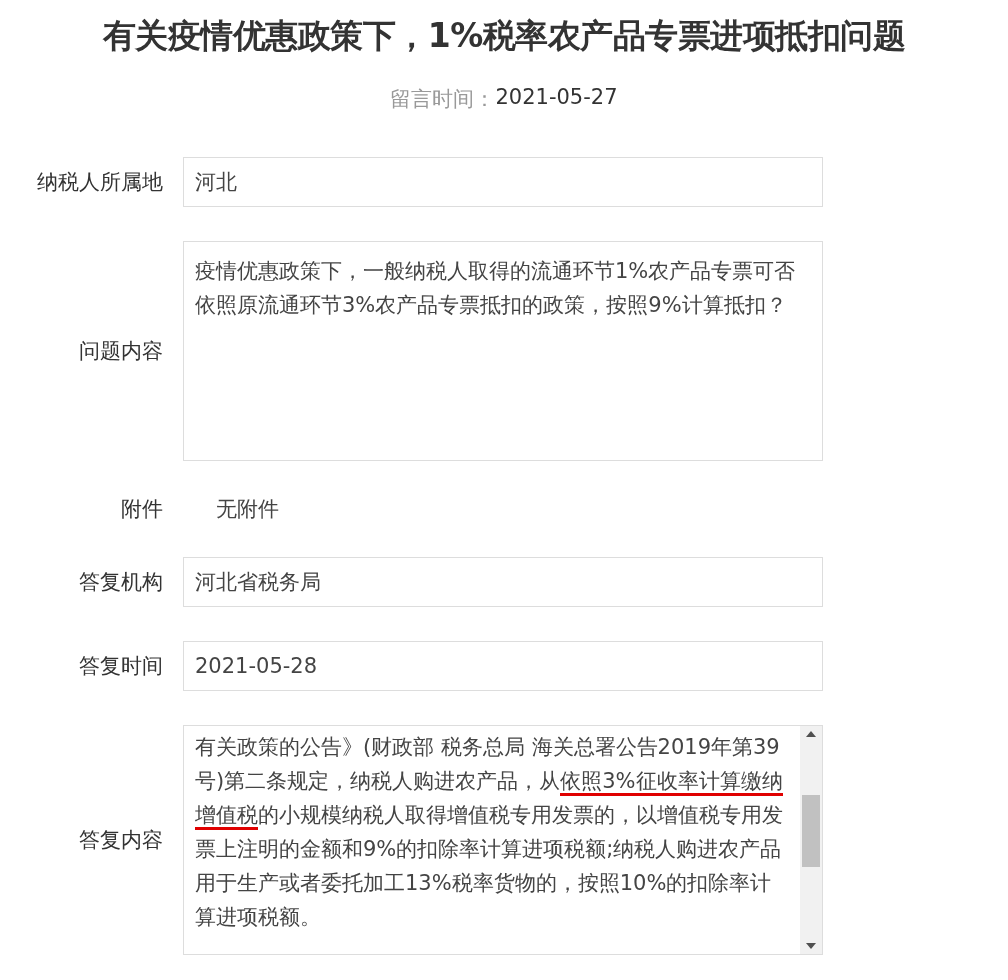 This screenshot has height=980, width=1008. I want to click on text-field: 河北, so click(503, 182).